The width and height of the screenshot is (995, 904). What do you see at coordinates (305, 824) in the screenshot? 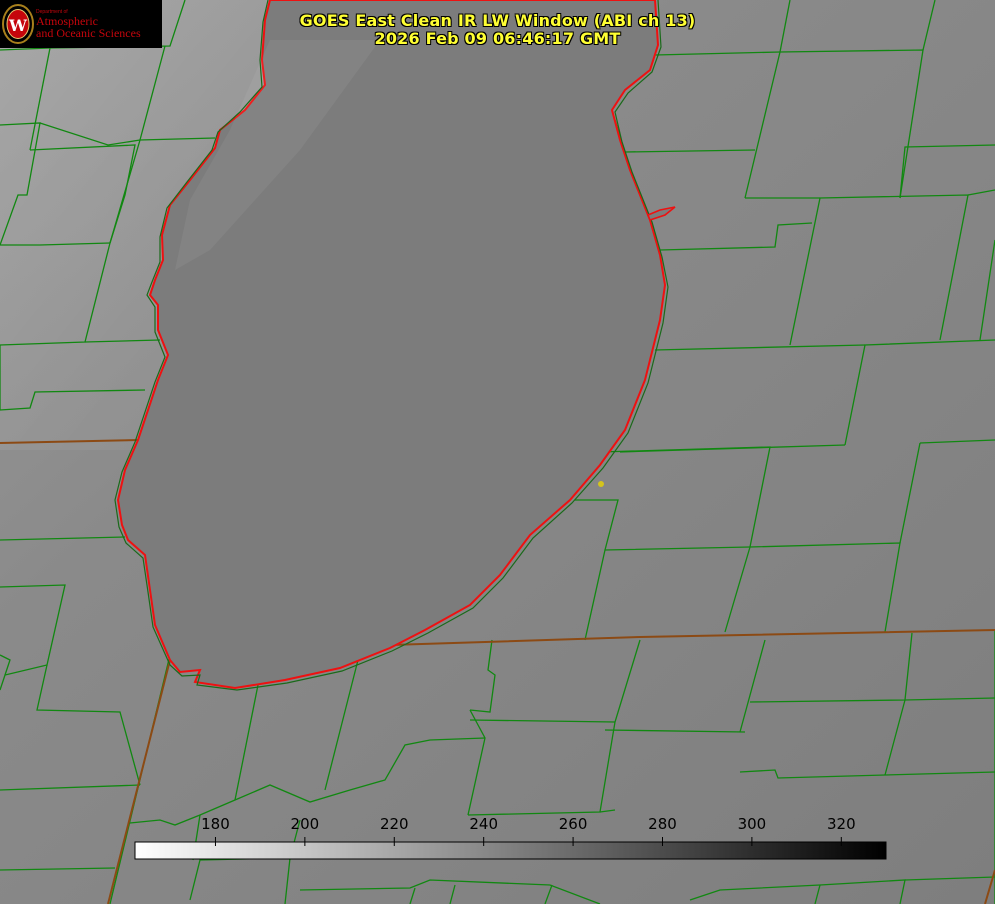
I see `colorbar-tick-label: 200` at bounding box center [305, 824].